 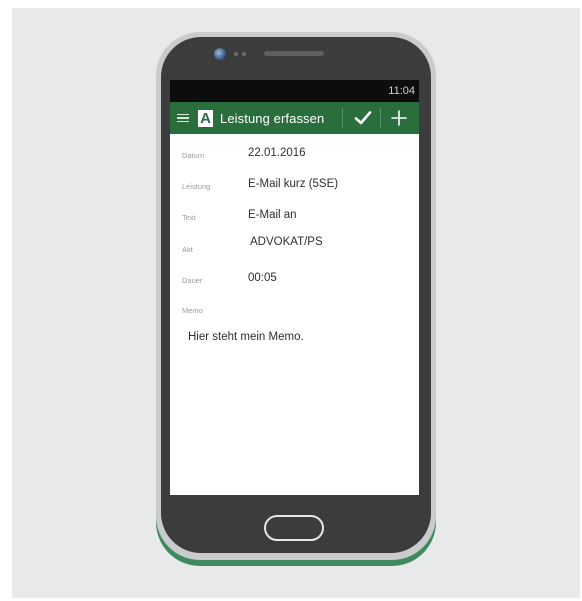 What do you see at coordinates (193, 155) in the screenshot?
I see `field-label: Datum` at bounding box center [193, 155].